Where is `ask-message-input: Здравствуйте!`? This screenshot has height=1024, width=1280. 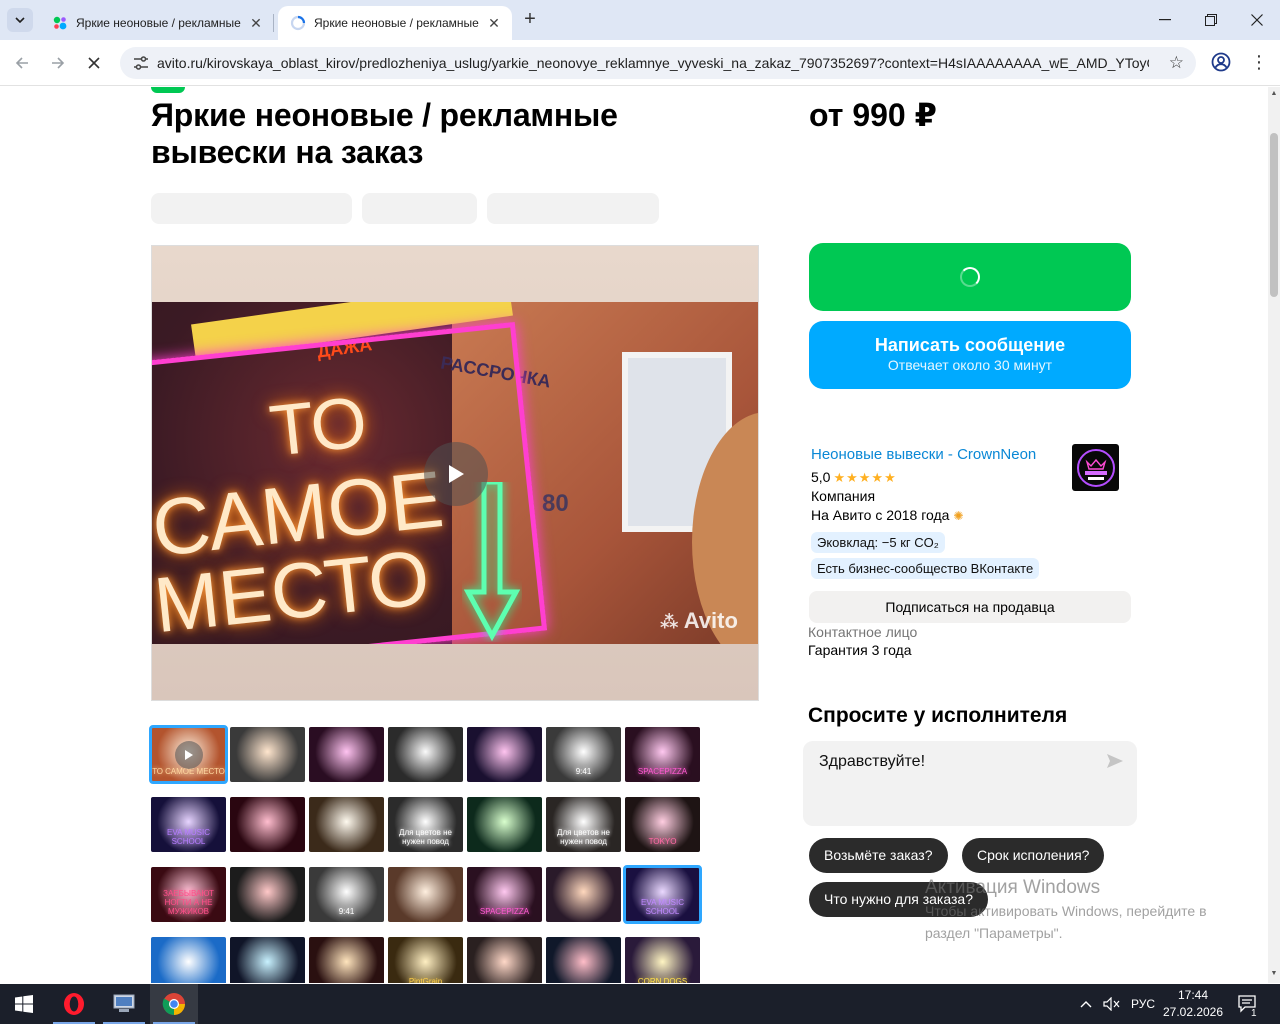
ask-message-input: Здравствуйте! is located at coordinates (970, 783).